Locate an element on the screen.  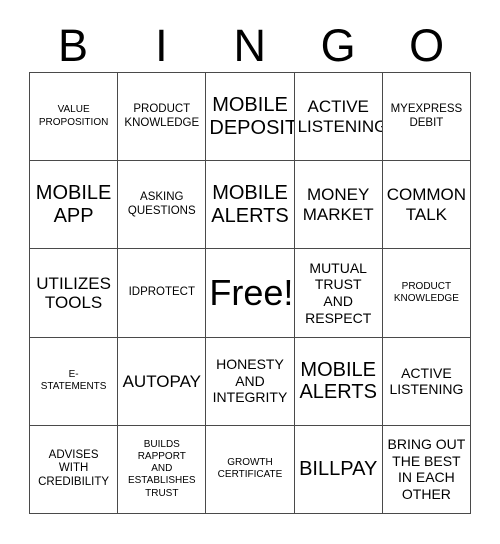
bingo-cell-r2c2: ASKING QUESTIONS is located at coordinates (162, 205).